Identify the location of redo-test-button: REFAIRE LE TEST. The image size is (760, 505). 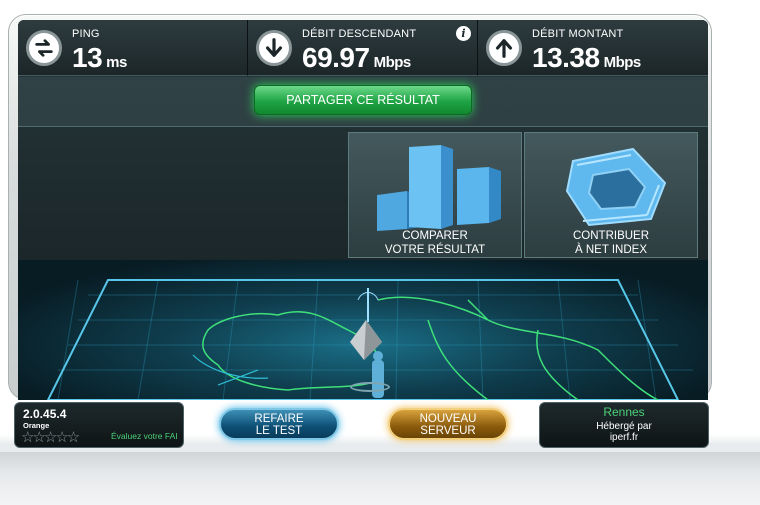
(279, 424).